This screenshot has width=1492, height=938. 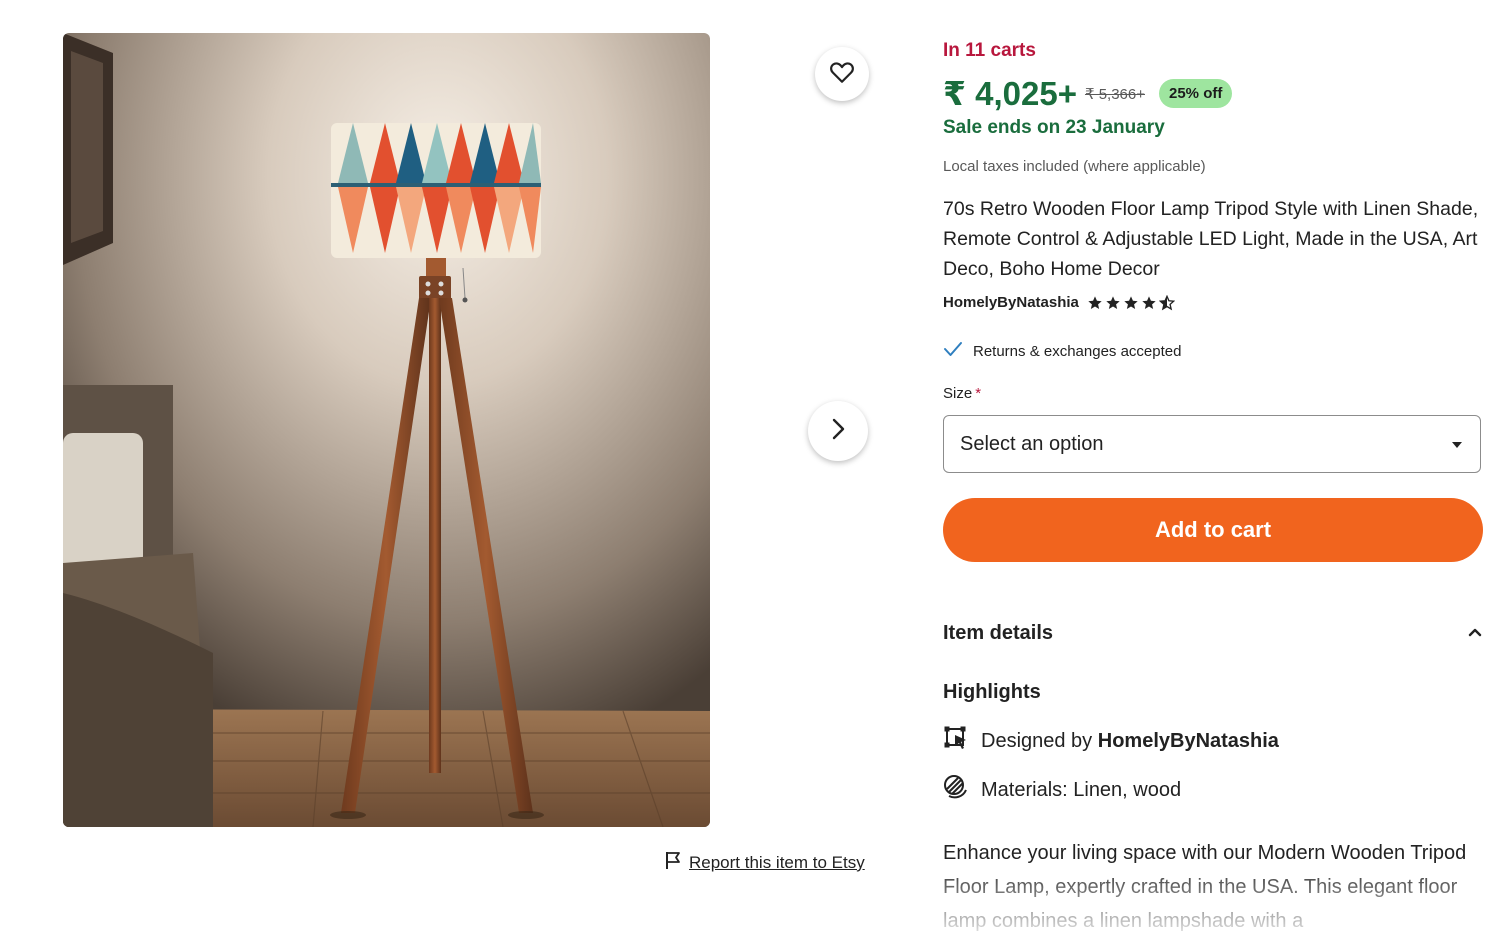 I want to click on add-to-cart-button: Add to cart, so click(x=1213, y=530).